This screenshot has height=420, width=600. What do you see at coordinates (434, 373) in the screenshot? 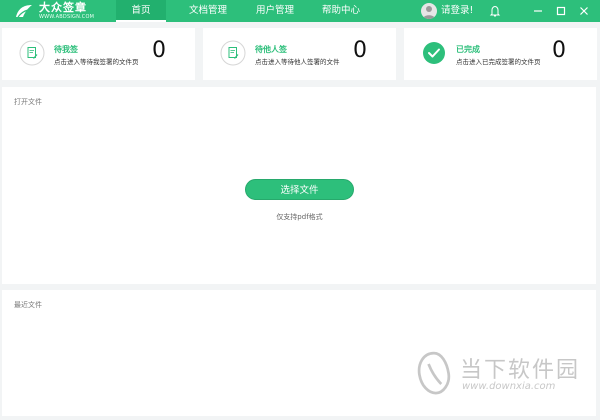
I see `watermark-logo-icon` at bounding box center [434, 373].